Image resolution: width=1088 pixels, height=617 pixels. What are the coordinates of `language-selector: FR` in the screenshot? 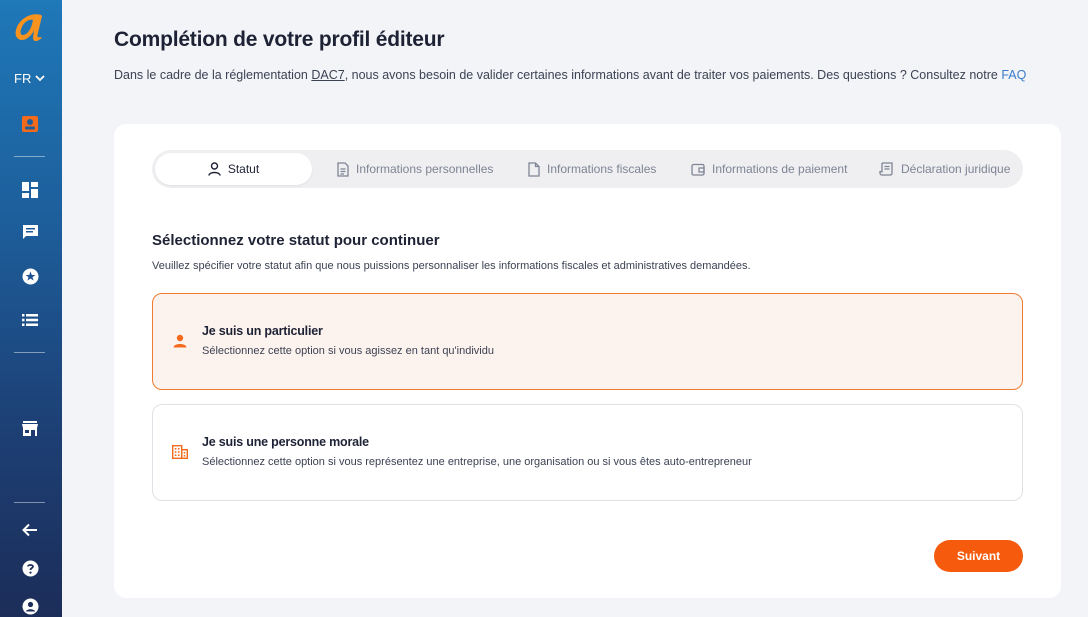 It's located at (29, 78).